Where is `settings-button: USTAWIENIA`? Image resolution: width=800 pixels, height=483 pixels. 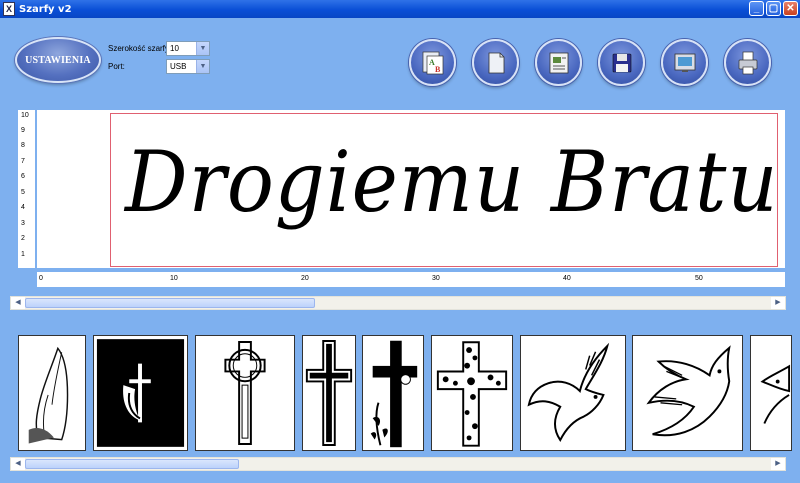 settings-button: USTAWIENIA is located at coordinates (58, 60).